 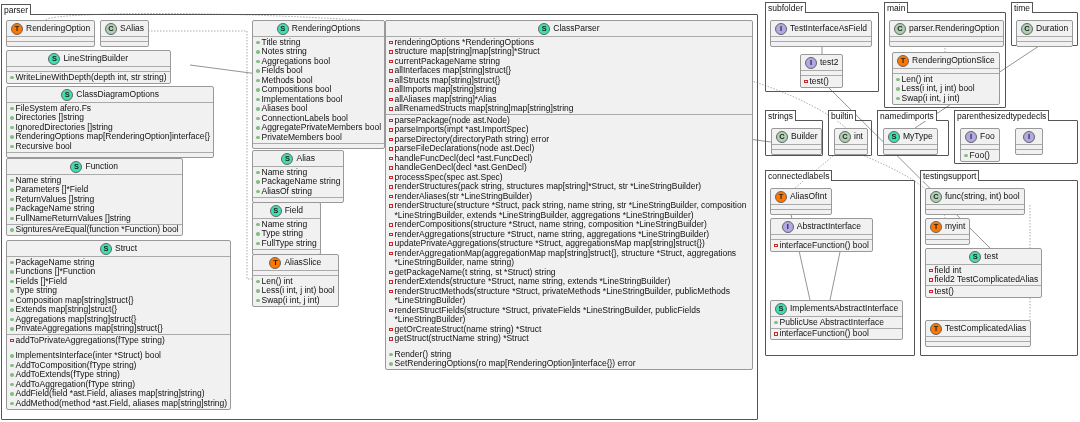 I want to click on method-text: renderAggregations(structure *Struct, name string, aggregations *LineStringBuilder), so click(x=552, y=234).